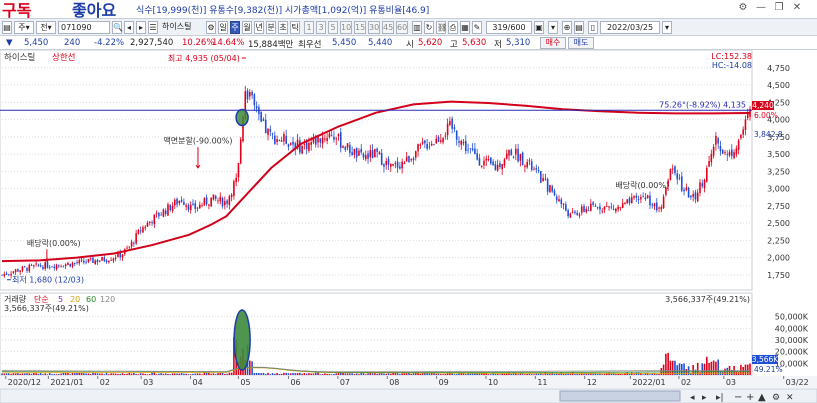  I want to click on tool-icon: ✎, so click(477, 27).